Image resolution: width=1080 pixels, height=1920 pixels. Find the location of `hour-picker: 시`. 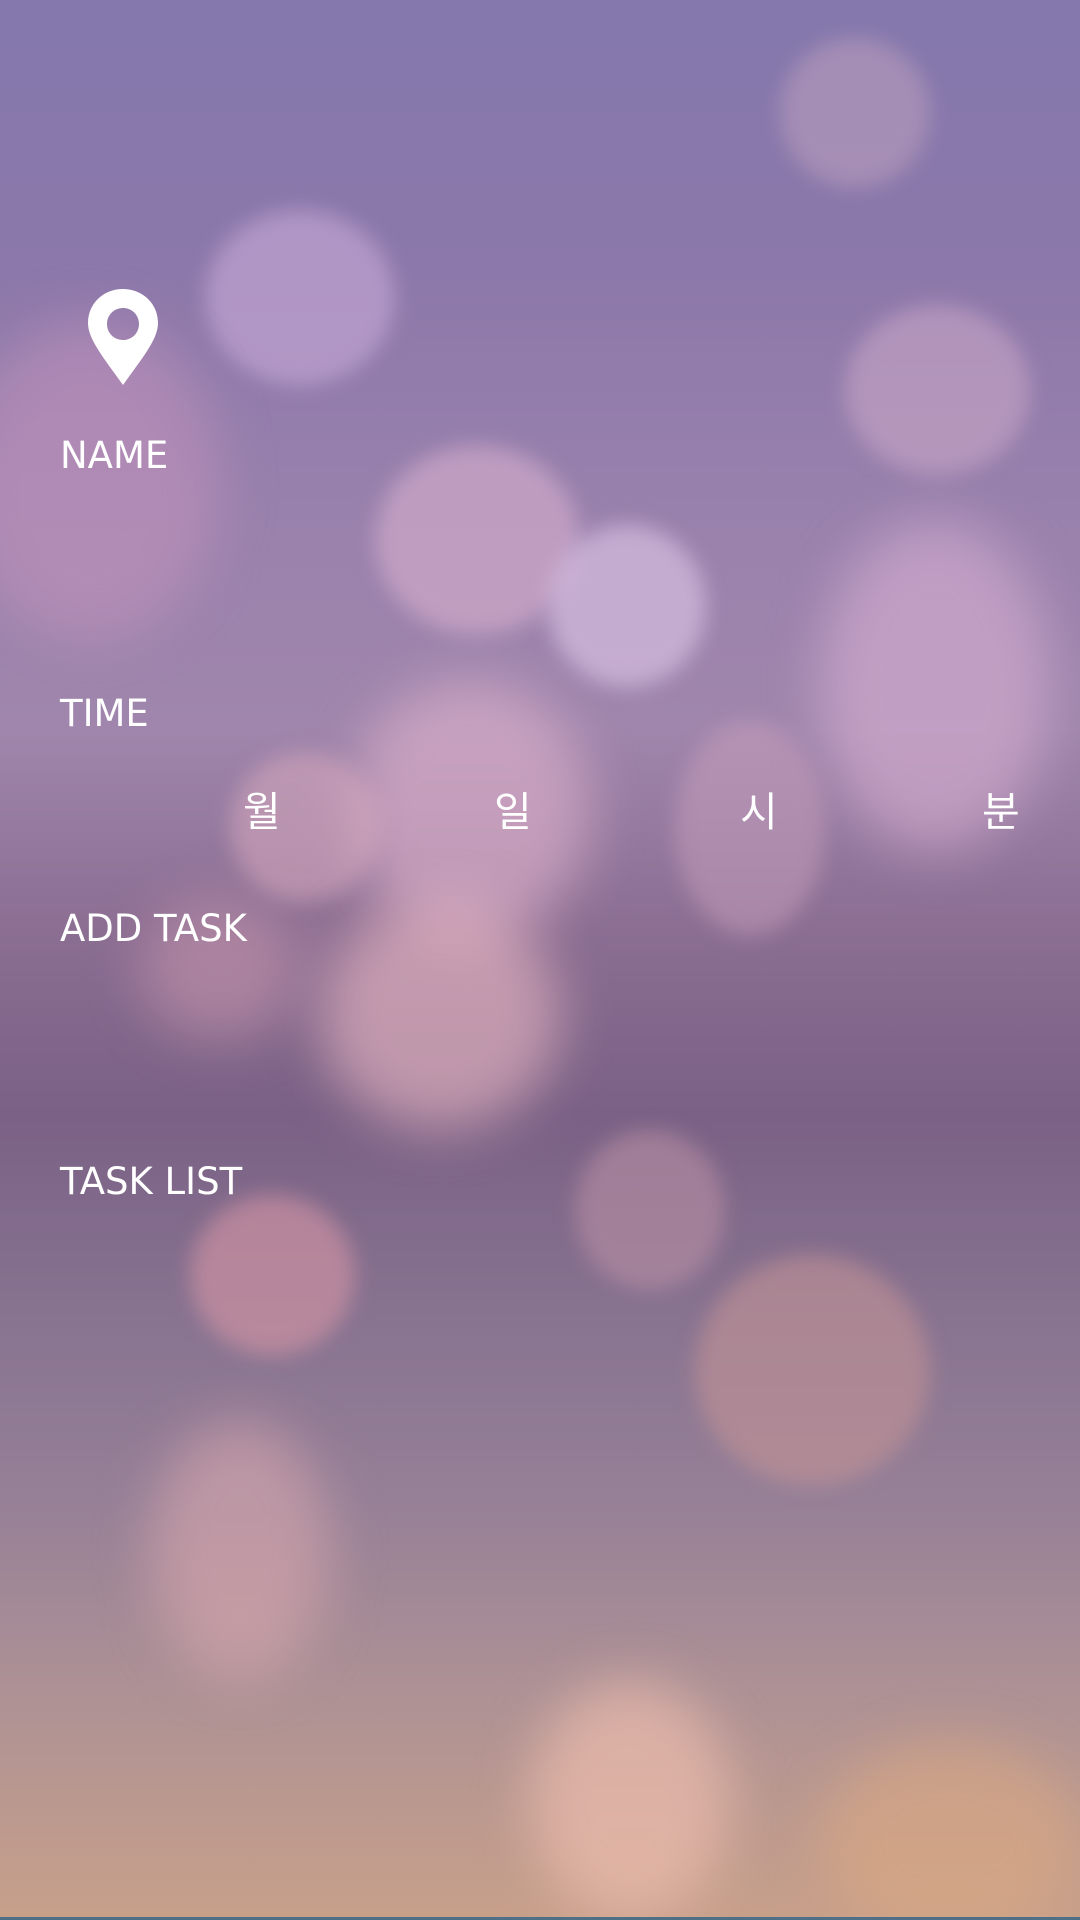

hour-picker: 시 is located at coordinates (759, 808).